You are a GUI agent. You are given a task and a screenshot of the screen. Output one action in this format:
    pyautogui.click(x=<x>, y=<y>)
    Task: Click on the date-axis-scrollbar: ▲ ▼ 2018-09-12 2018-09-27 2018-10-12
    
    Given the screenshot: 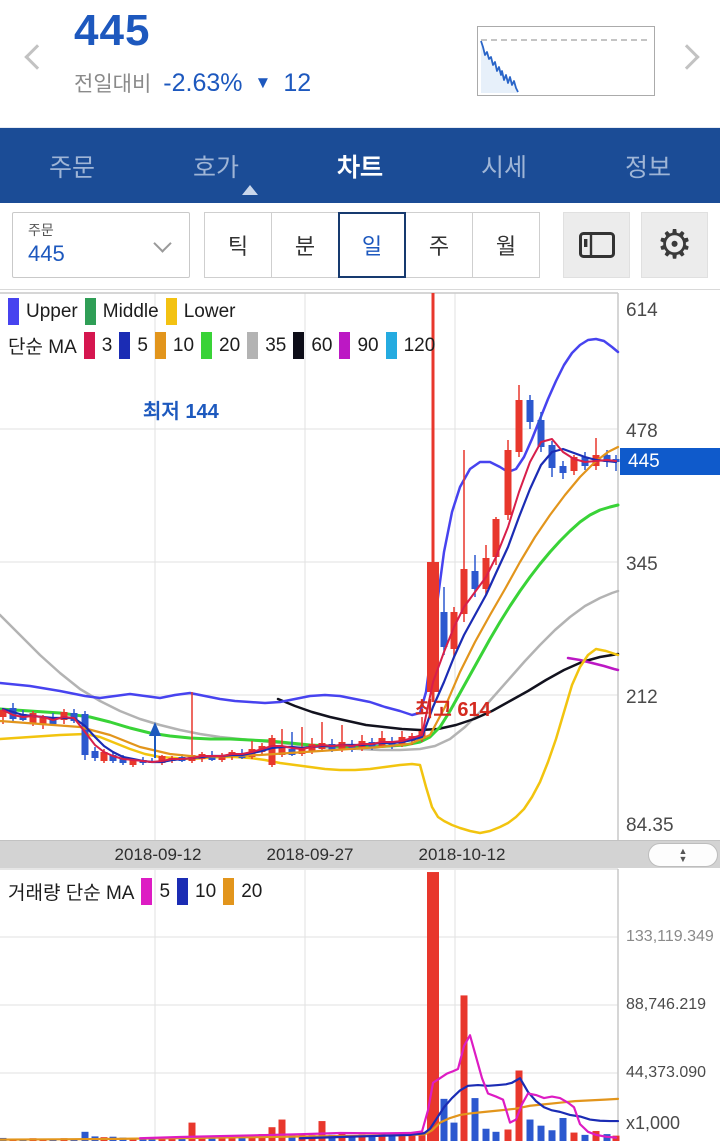 What is the action you would take?
    pyautogui.click(x=360, y=854)
    